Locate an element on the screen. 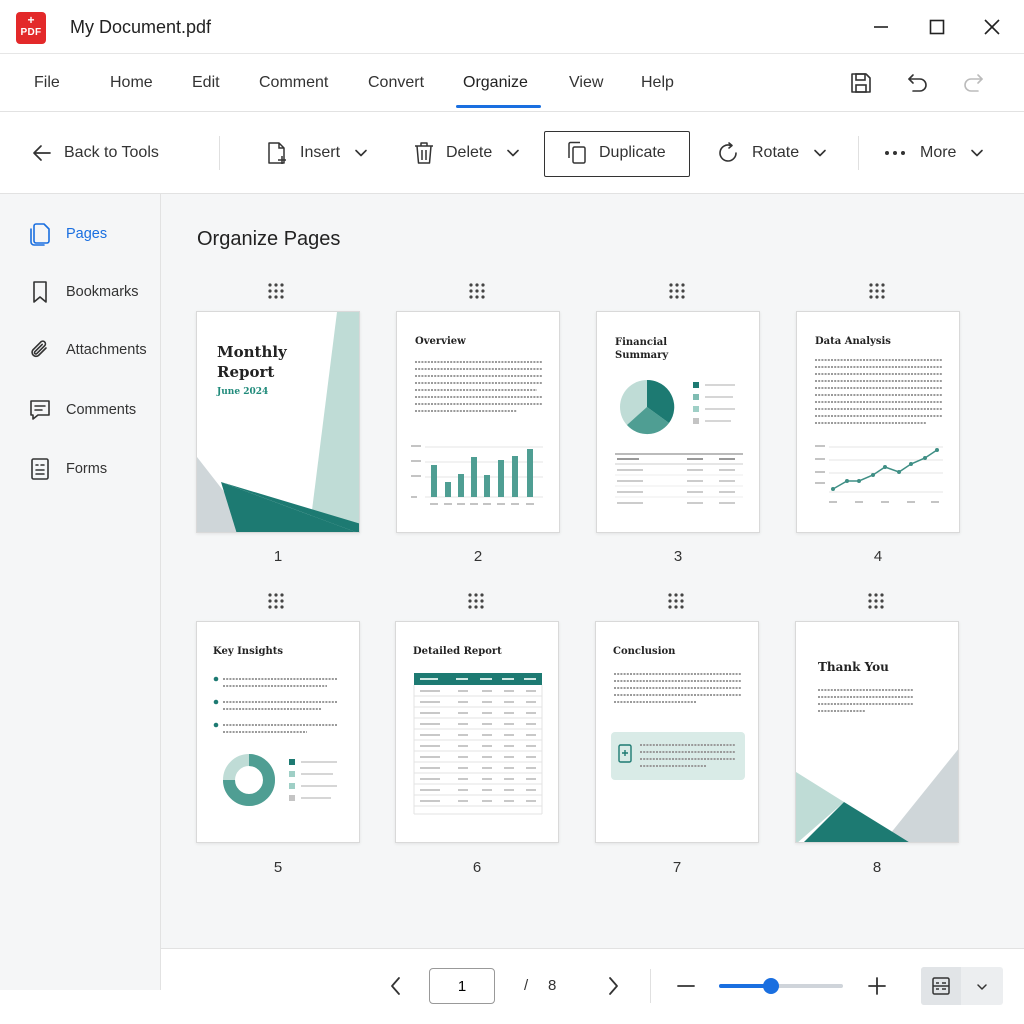 Image resolution: width=1024 pixels, height=1024 pixels. more-button: More is located at coordinates (934, 153).